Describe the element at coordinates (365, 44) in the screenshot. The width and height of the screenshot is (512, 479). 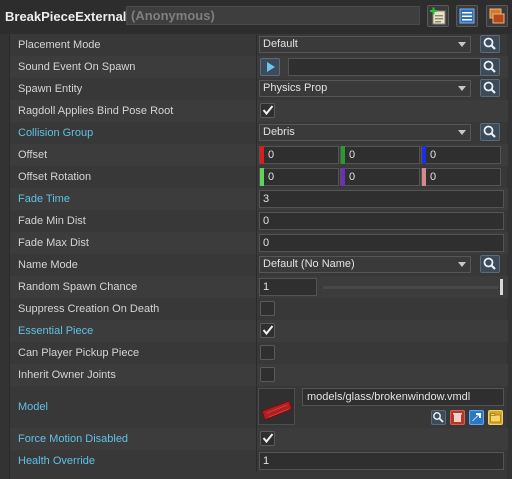
I see `placement-mode-dropdown: Default` at that location.